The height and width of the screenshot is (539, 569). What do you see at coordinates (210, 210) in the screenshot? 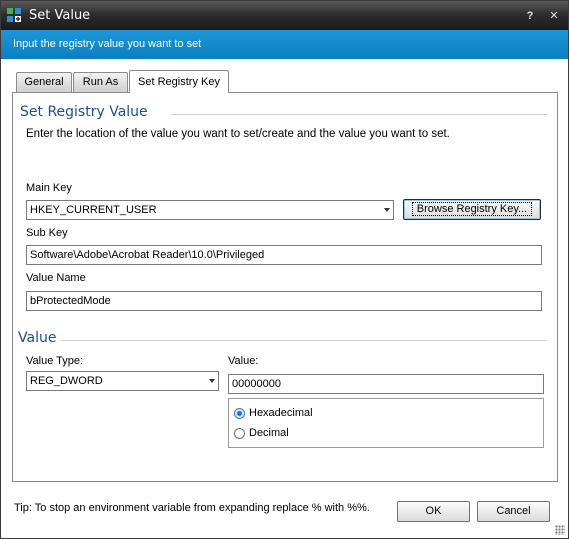
I see `main-key-dropdown: HKEY_CURRENT_USER` at bounding box center [210, 210].